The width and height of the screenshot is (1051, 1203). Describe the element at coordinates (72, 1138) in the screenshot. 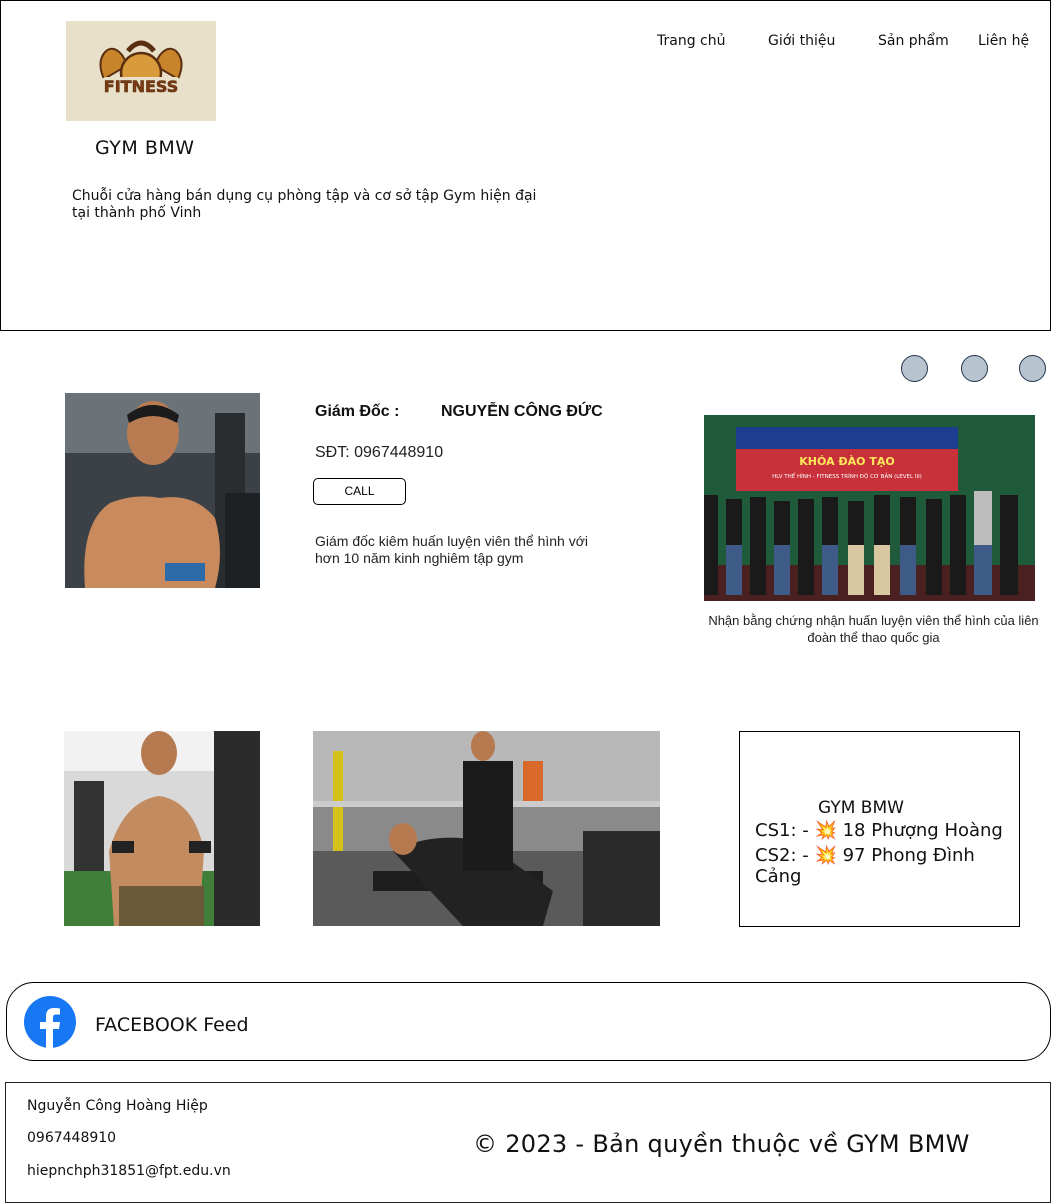

I see `footer-phone: 0967448910` at that location.